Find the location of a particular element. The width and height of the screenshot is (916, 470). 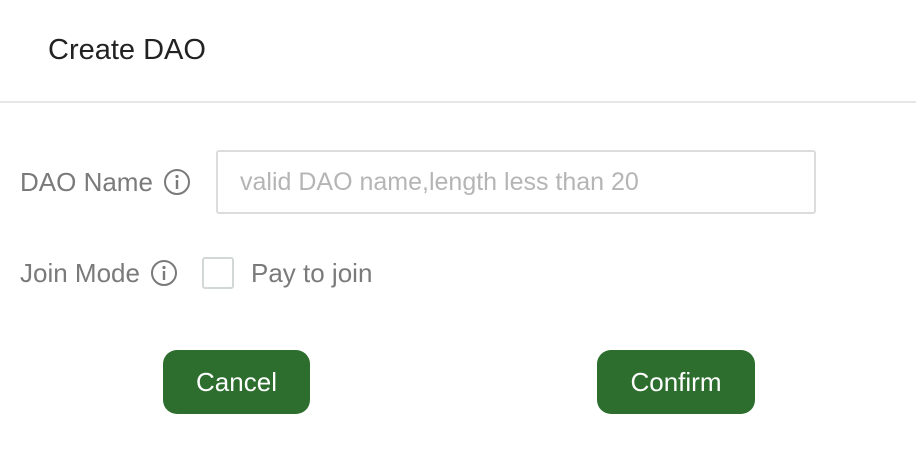

confirm-button: Confirm is located at coordinates (676, 382).